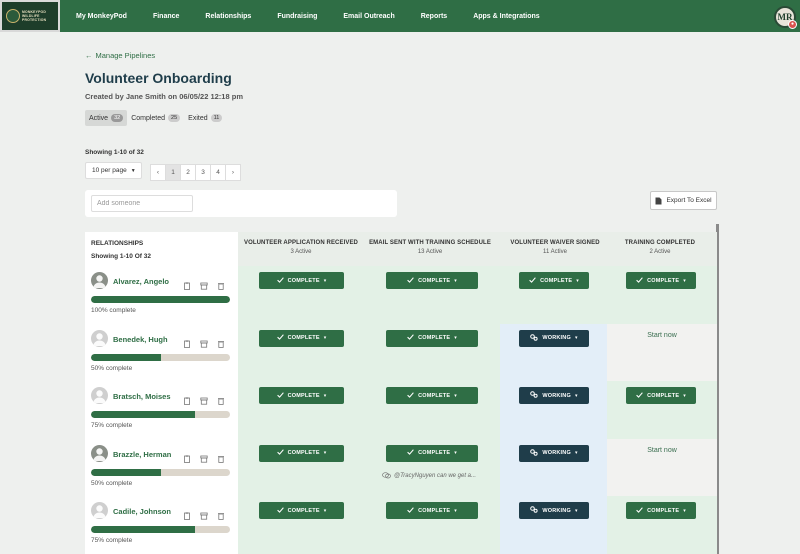  Describe the element at coordinates (120, 55) in the screenshot. I see `manage-pipelines-link: ← Manage Pipelines` at that location.